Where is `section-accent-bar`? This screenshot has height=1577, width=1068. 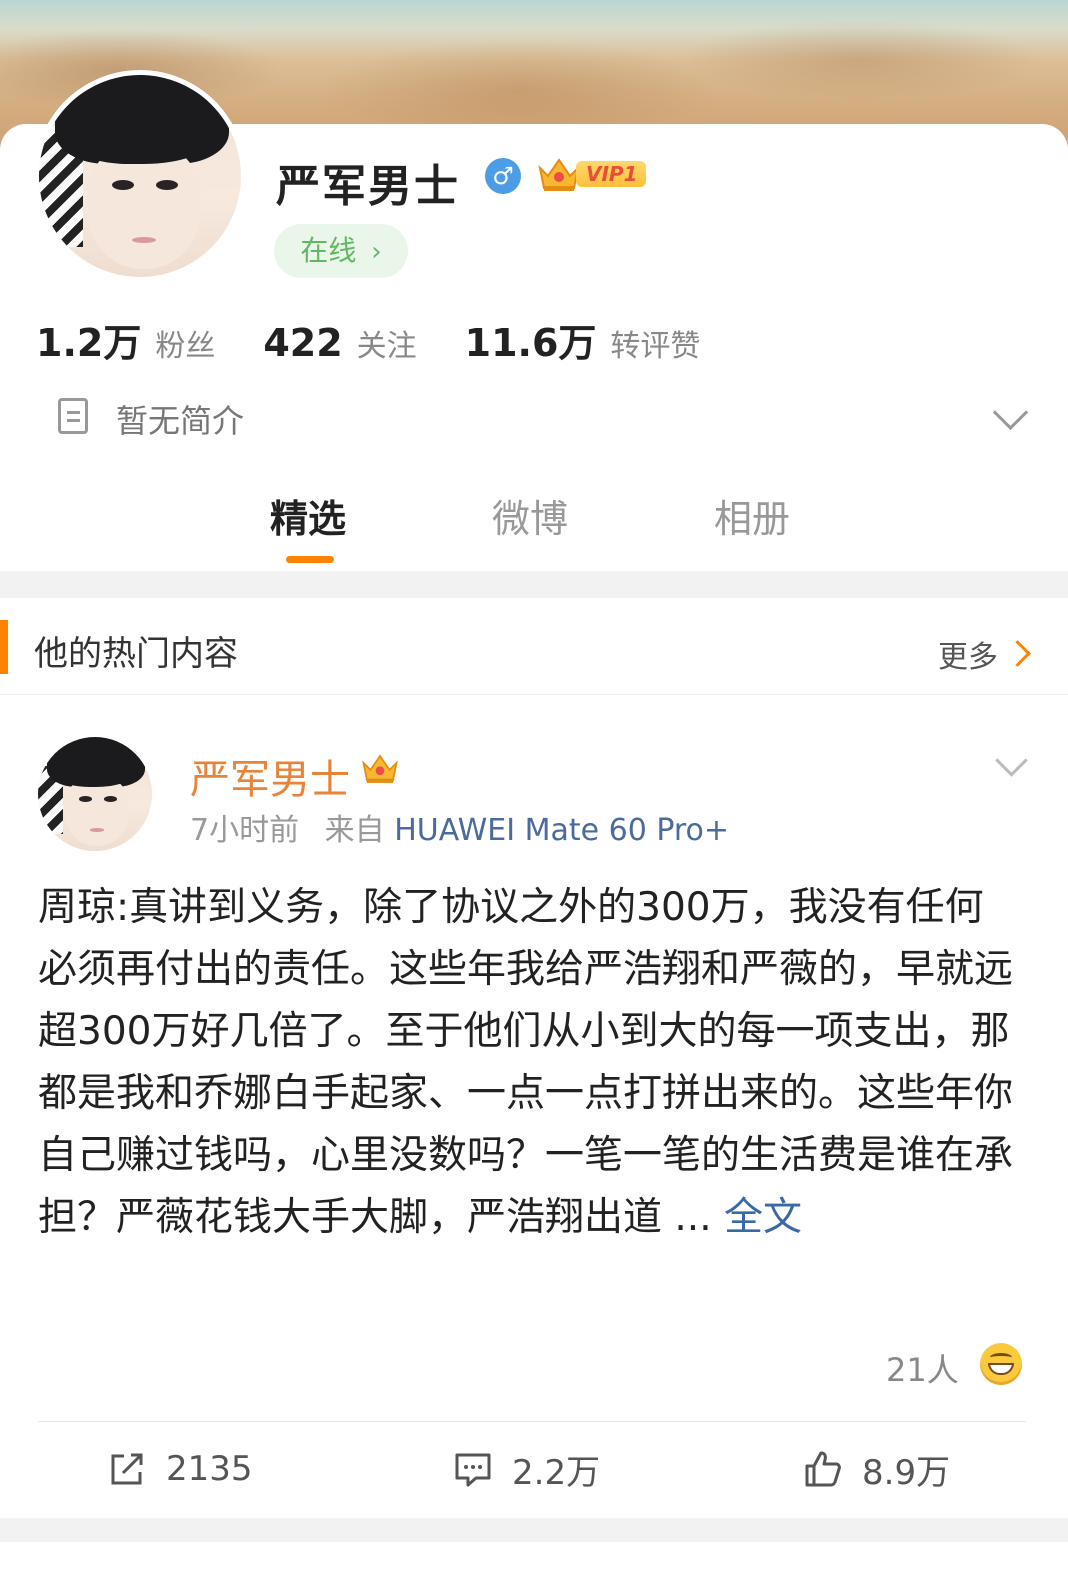
section-accent-bar is located at coordinates (4, 647).